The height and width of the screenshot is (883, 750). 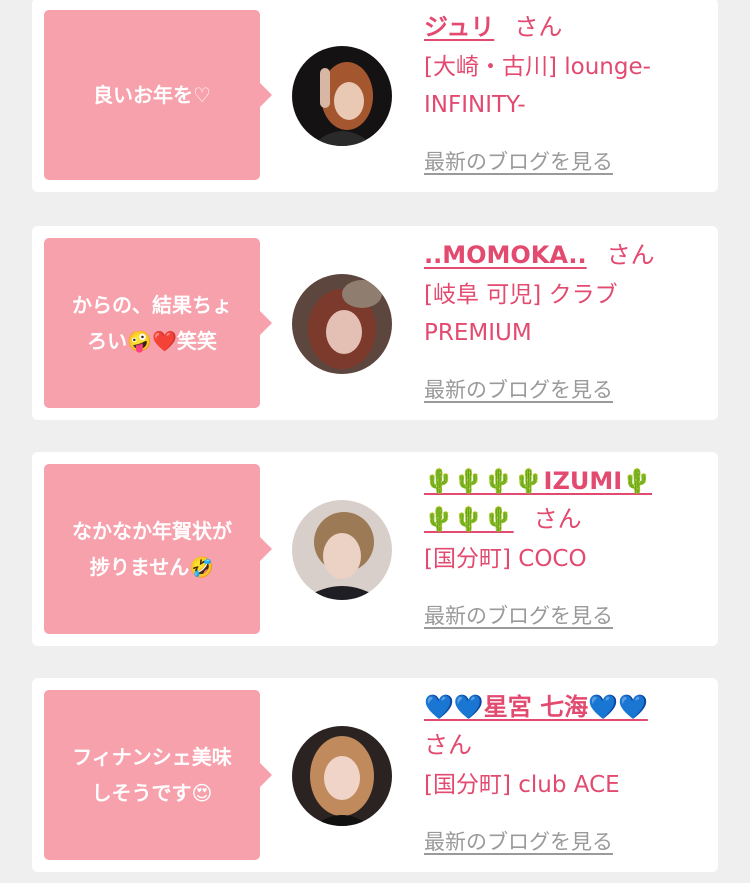 What do you see at coordinates (559, 500) in the screenshot?
I see `host-name-line: 🌵🌵🌵🌵IZUMI🌵 🌵🌵🌵 さん` at bounding box center [559, 500].